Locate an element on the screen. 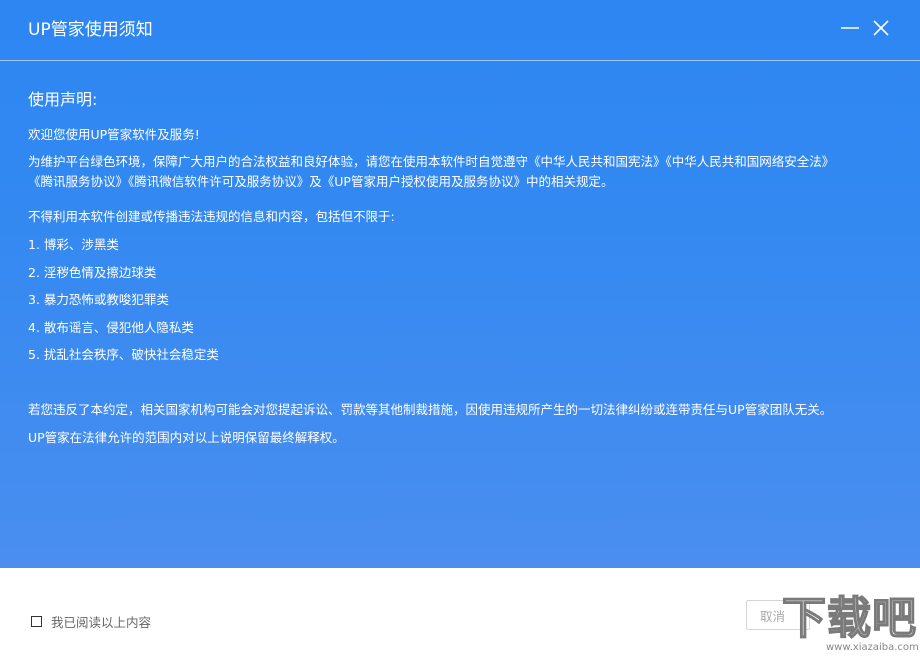 The width and height of the screenshot is (920, 656). footer-bar: 我已阅读以上内容 取消 is located at coordinates (460, 612).